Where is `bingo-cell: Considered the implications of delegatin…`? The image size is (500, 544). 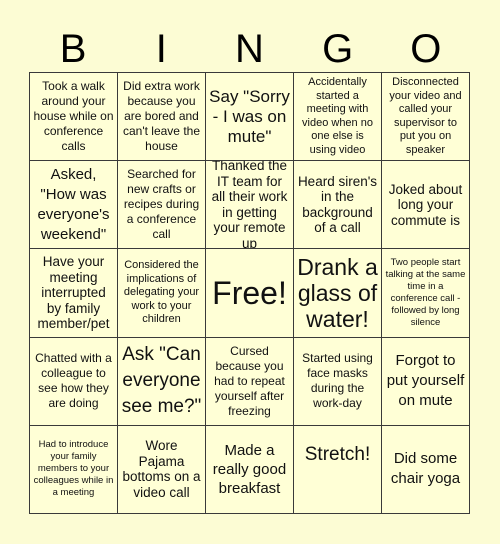 bingo-cell: Considered the implications of delegatin… is located at coordinates (161, 293).